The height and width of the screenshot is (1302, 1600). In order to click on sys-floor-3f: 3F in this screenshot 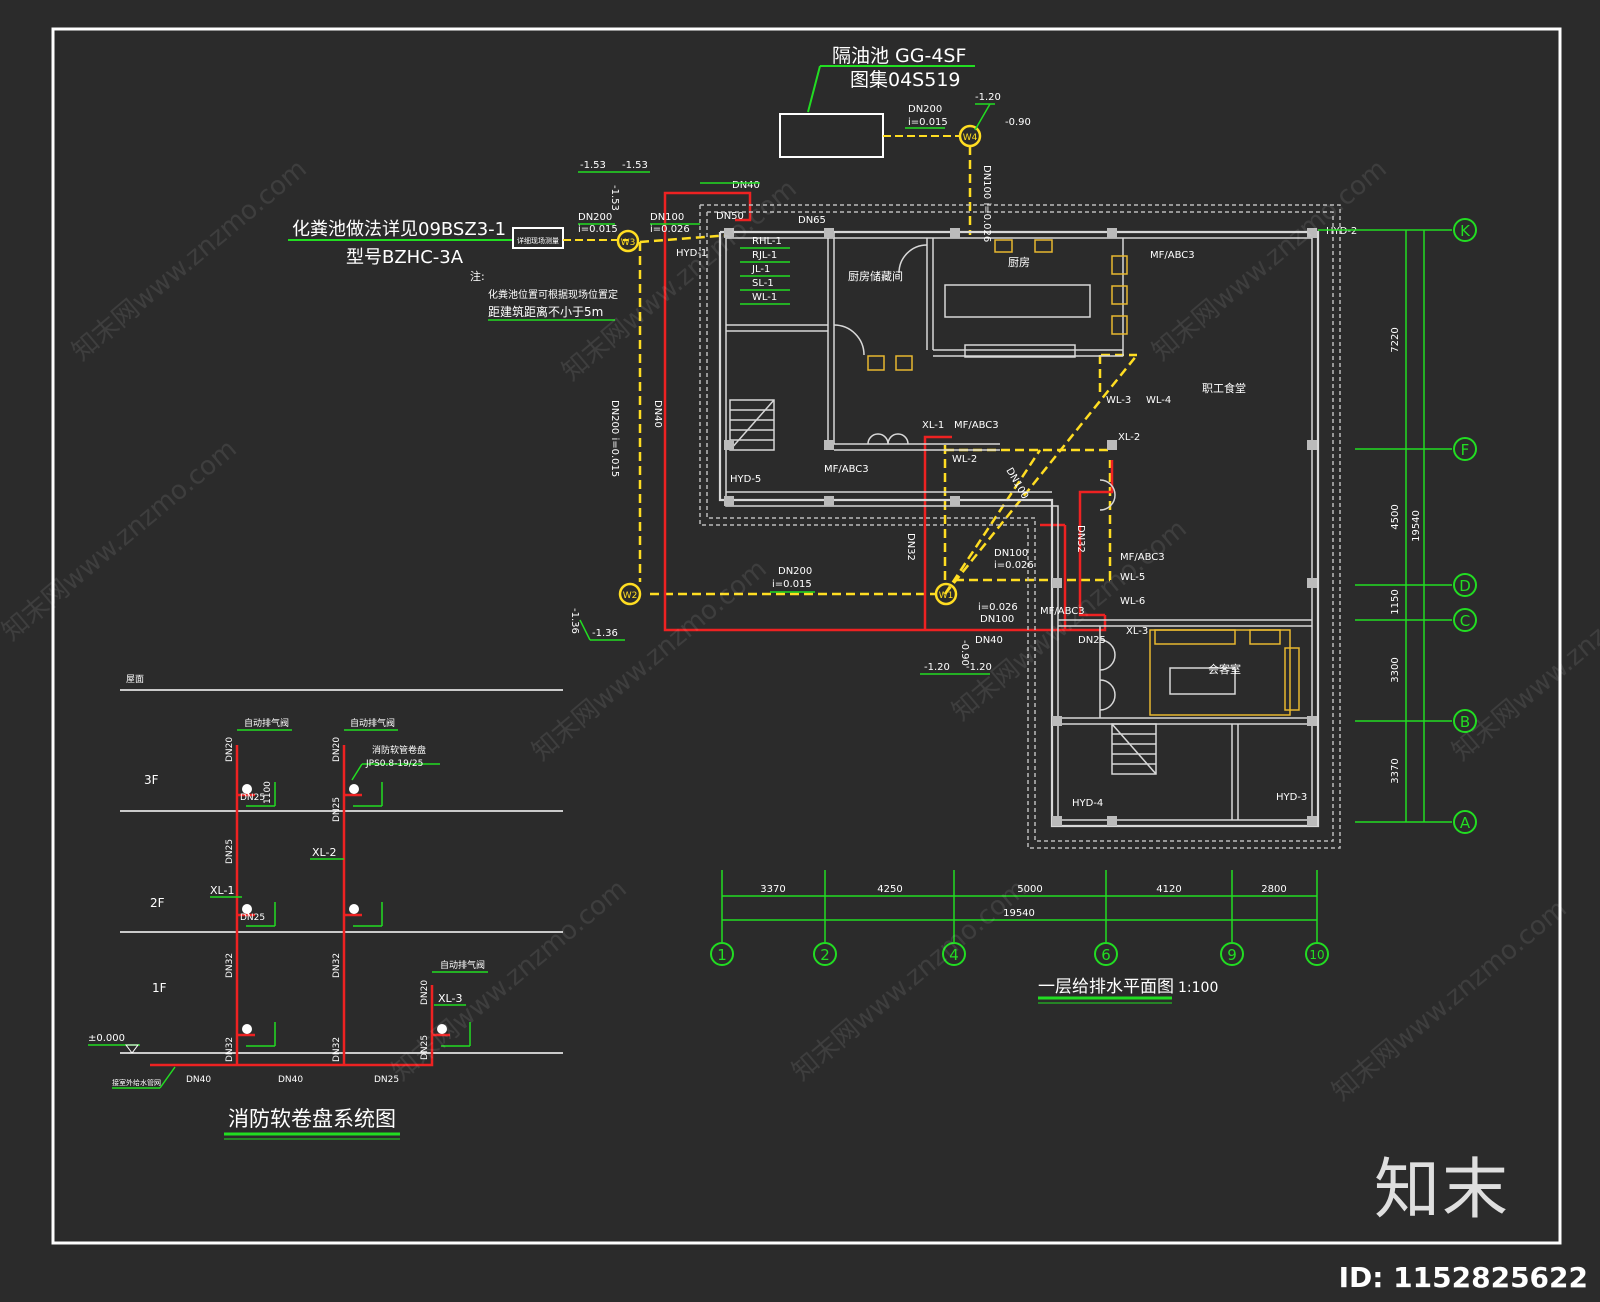, I will do `click(151, 780)`.